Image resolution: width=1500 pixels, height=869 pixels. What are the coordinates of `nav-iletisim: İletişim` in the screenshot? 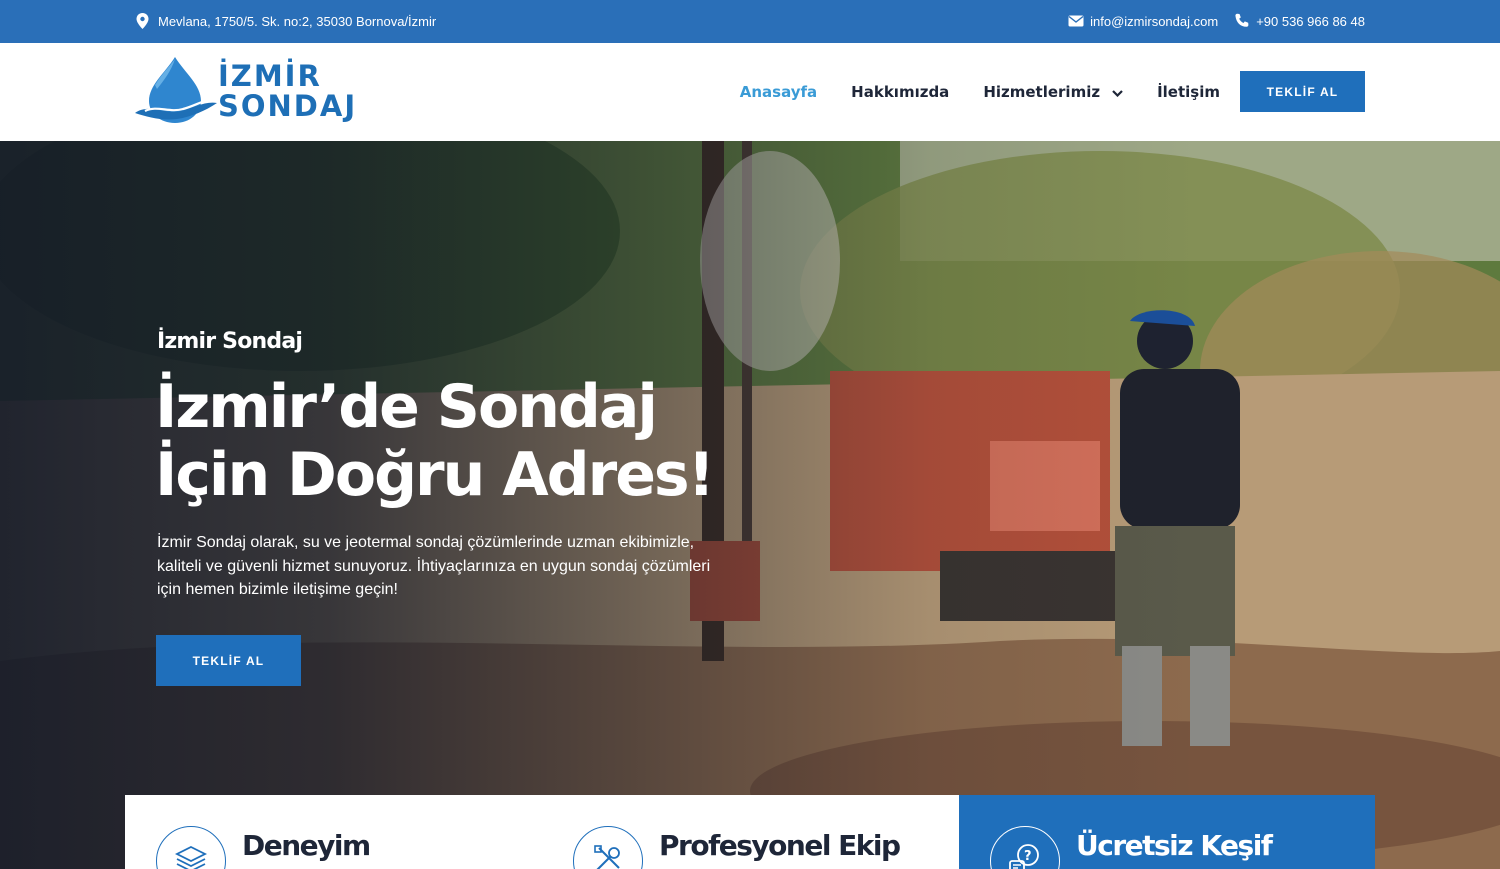 It's located at (1188, 92).